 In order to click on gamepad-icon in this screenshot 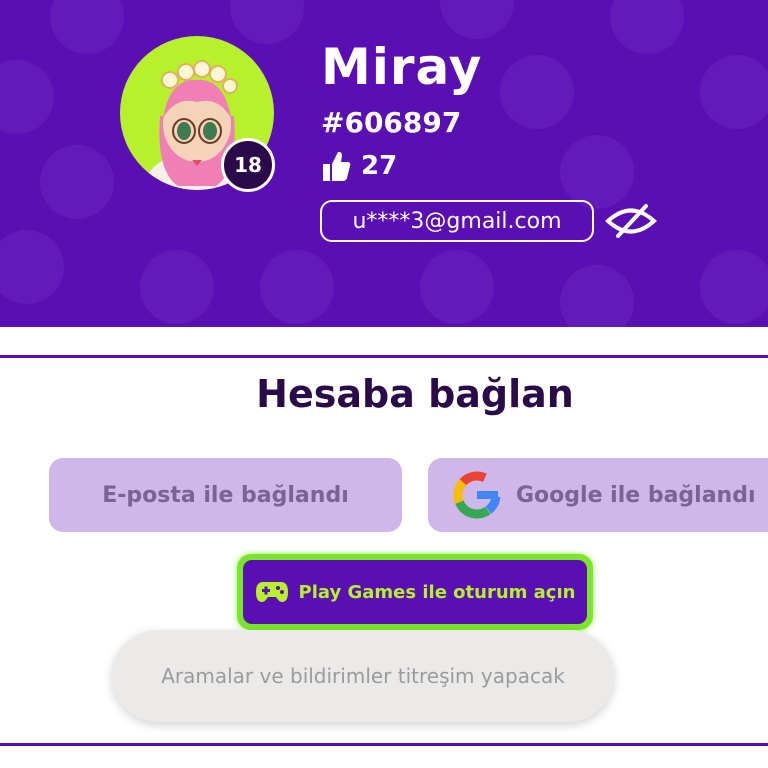, I will do `click(271, 592)`.